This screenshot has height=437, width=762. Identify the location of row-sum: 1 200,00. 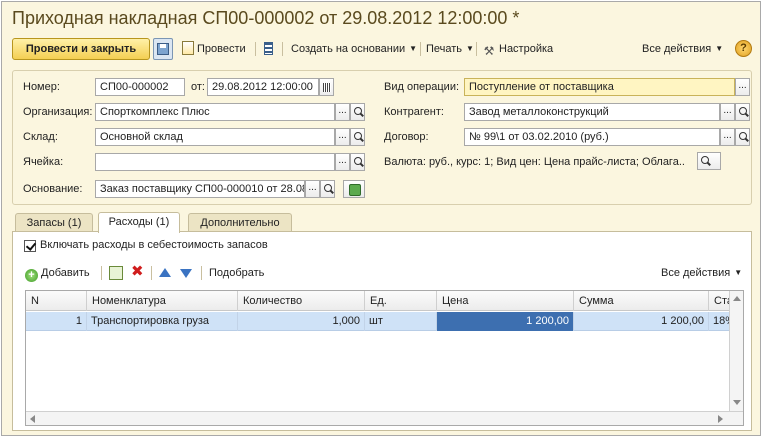
(641, 321).